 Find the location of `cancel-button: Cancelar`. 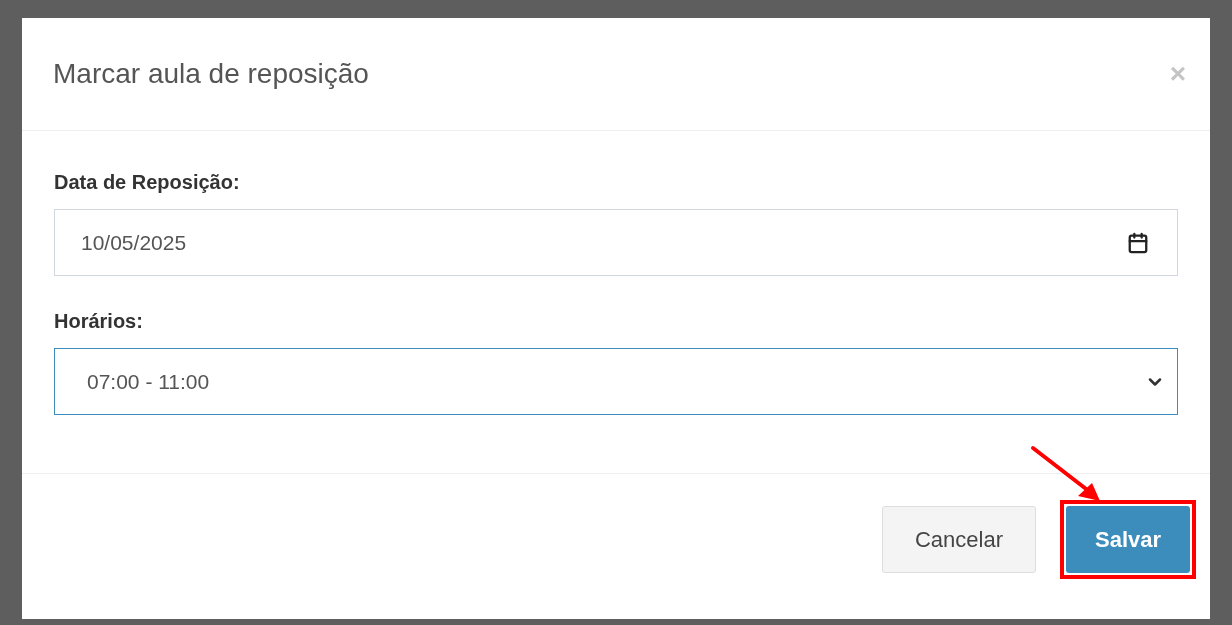

cancel-button: Cancelar is located at coordinates (959, 539).